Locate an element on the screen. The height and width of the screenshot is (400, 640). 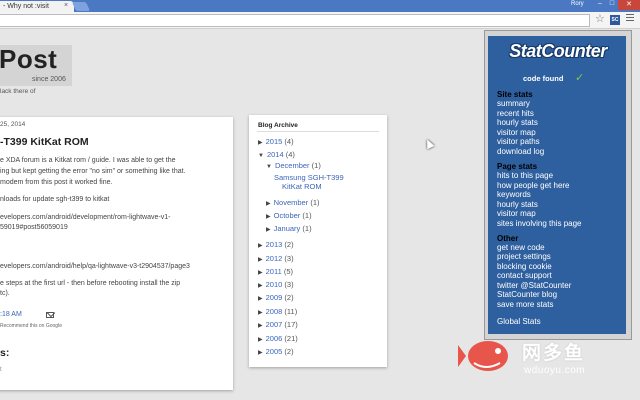
post-title: -T399 KitKat ROM is located at coordinates (44, 142).